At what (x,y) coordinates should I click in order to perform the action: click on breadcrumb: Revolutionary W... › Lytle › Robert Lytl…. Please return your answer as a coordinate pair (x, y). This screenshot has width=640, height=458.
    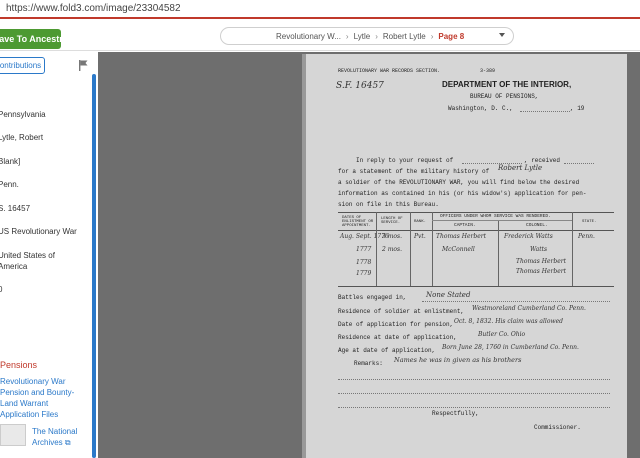
    Looking at the image, I should click on (367, 36).